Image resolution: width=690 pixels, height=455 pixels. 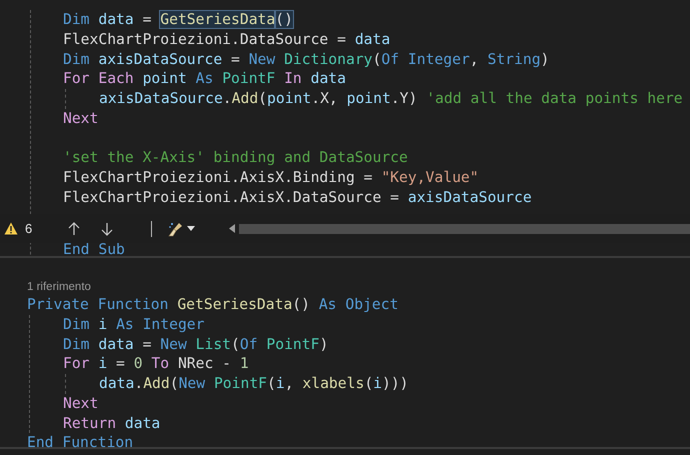 I want to click on code-line: FlexChartProiezioni.AxisX.DataSource = axisDataSource, so click(x=297, y=198).